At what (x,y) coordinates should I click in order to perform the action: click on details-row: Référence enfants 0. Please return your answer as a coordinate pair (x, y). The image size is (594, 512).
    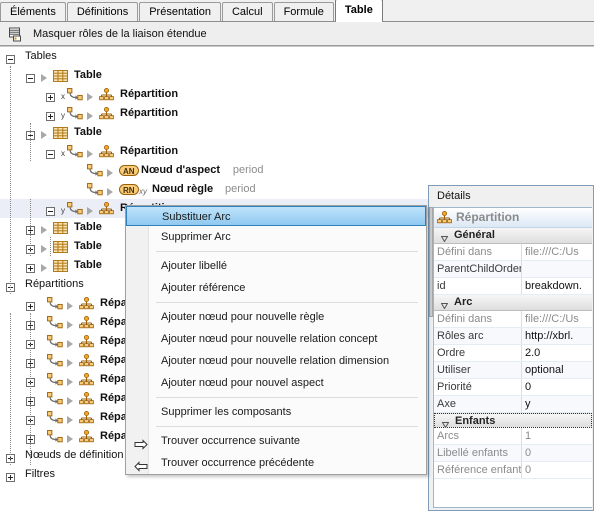
    Looking at the image, I should click on (513, 470).